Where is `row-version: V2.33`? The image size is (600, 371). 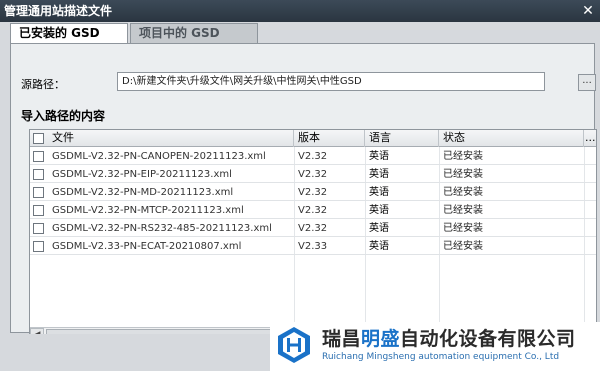
row-version: V2.33 is located at coordinates (313, 246).